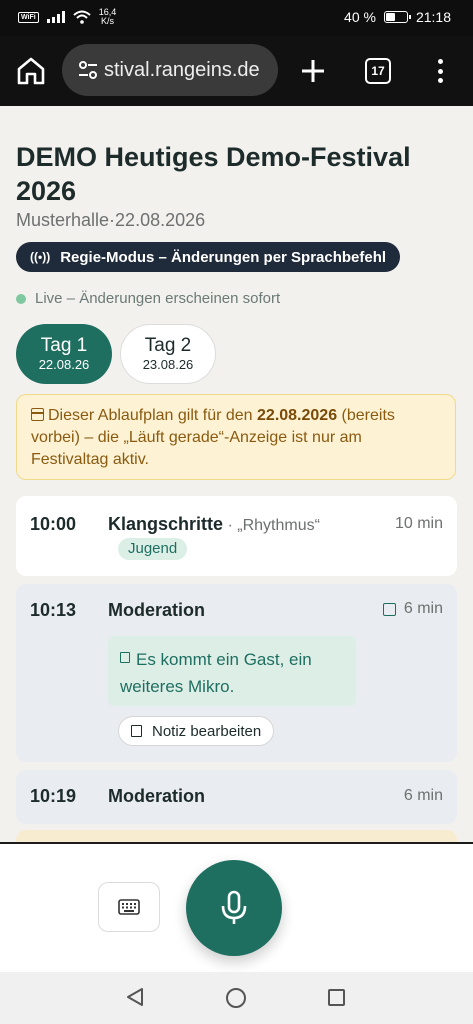  I want to click on browser-toolbar: stival.rangeins.de 17, so click(236, 71).